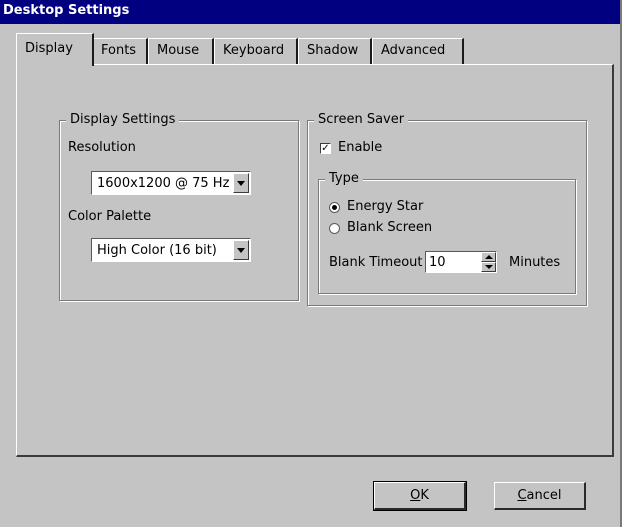  I want to click on title-bar: Desktop Settings, so click(310, 12).